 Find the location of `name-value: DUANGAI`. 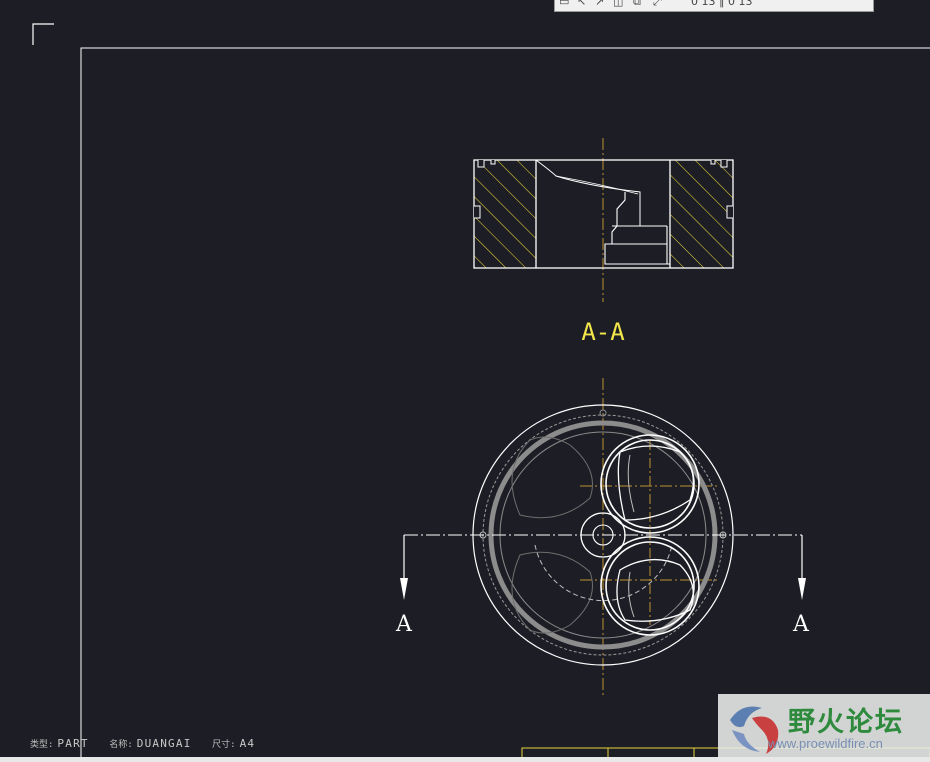

name-value: DUANGAI is located at coordinates (164, 743).